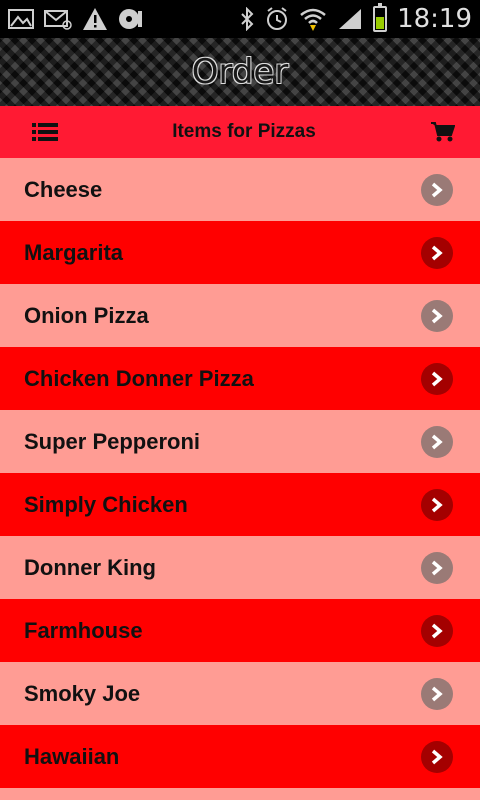 This screenshot has width=480, height=800. I want to click on battery-fill, so click(380, 22).